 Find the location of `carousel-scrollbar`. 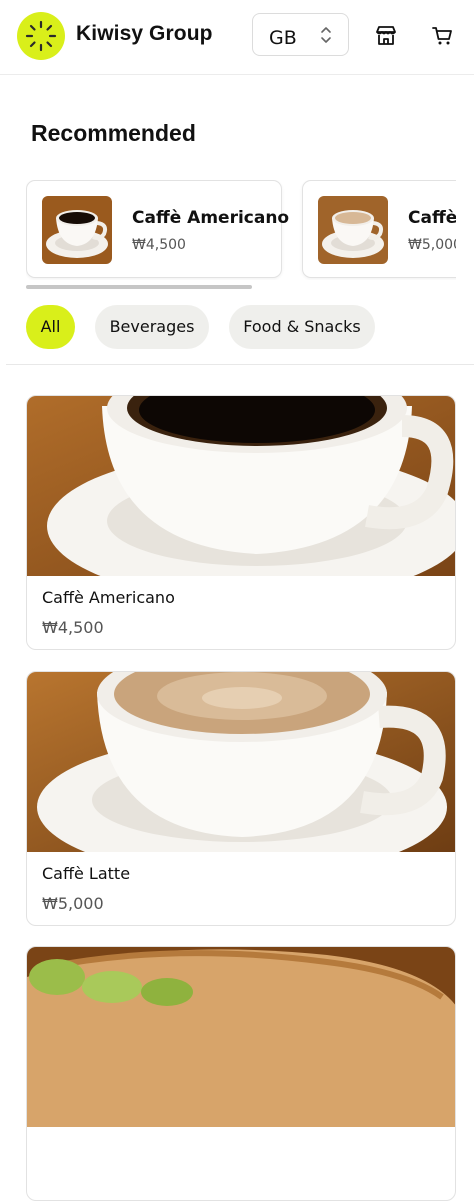

carousel-scrollbar is located at coordinates (139, 287).